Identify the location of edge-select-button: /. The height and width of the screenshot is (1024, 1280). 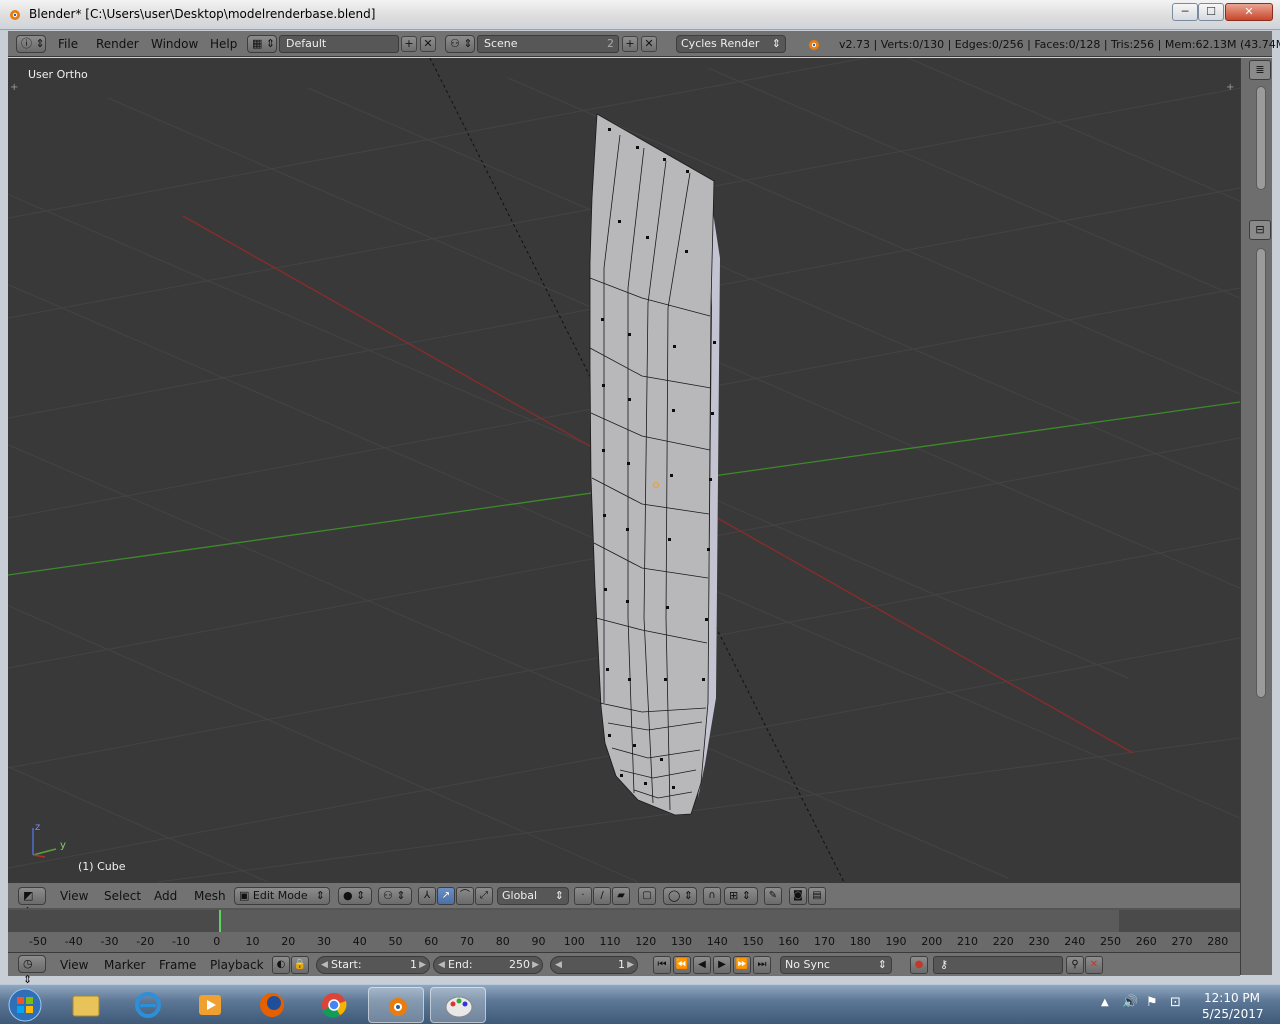
(602, 896).